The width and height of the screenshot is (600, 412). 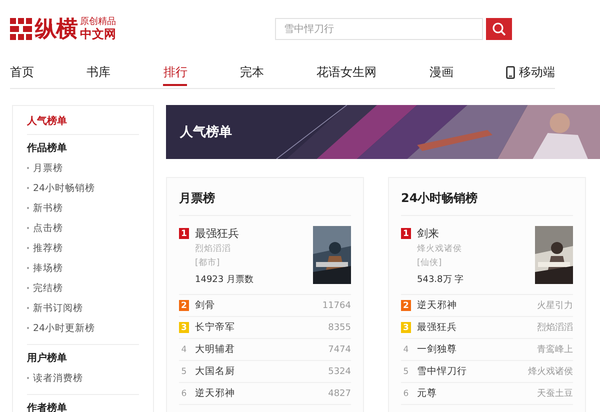 What do you see at coordinates (442, 371) in the screenshot?
I see `book-title: 雪中悍刀行` at bounding box center [442, 371].